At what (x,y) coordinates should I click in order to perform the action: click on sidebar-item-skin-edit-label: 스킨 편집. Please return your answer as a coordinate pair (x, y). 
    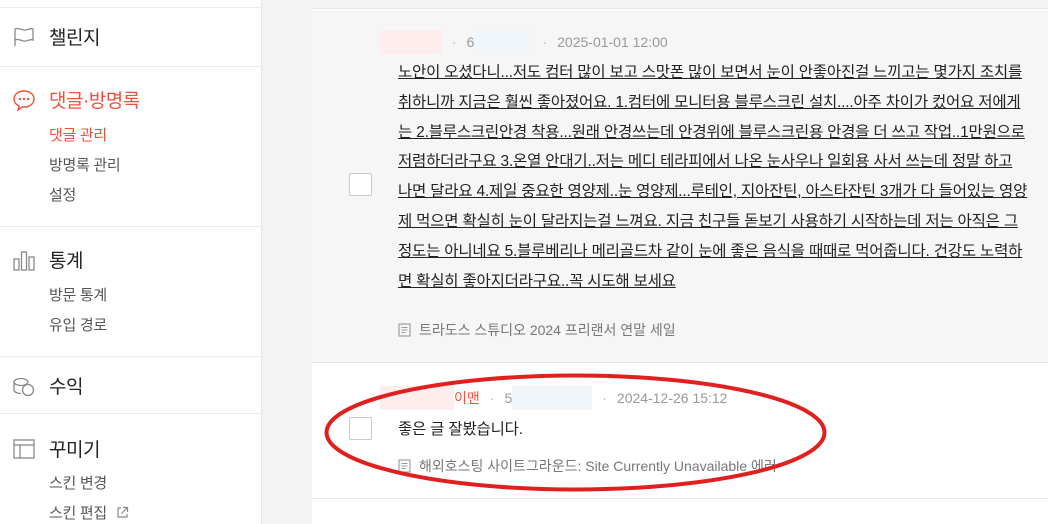
    Looking at the image, I should click on (78, 513).